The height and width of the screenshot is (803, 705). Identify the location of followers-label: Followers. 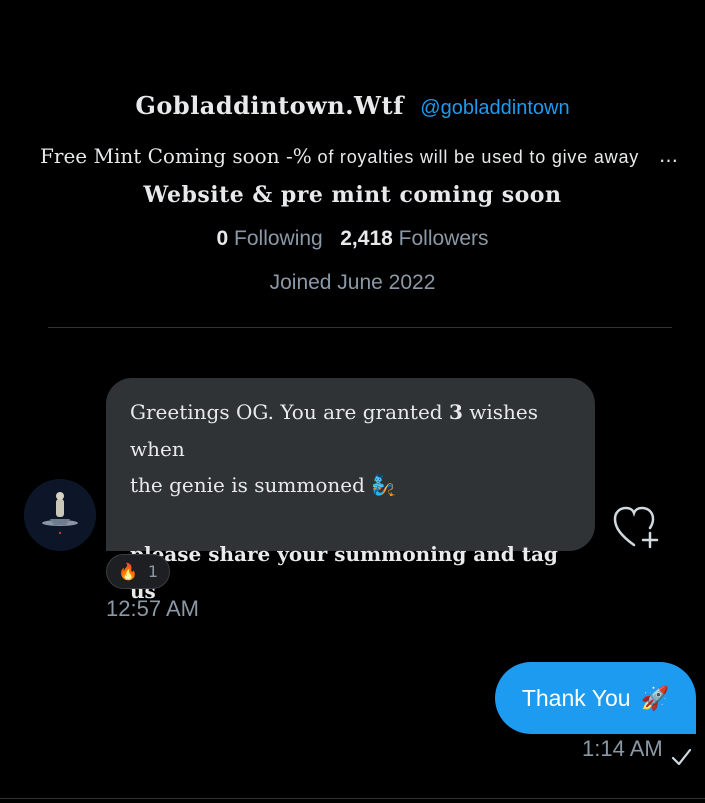
(443, 238).